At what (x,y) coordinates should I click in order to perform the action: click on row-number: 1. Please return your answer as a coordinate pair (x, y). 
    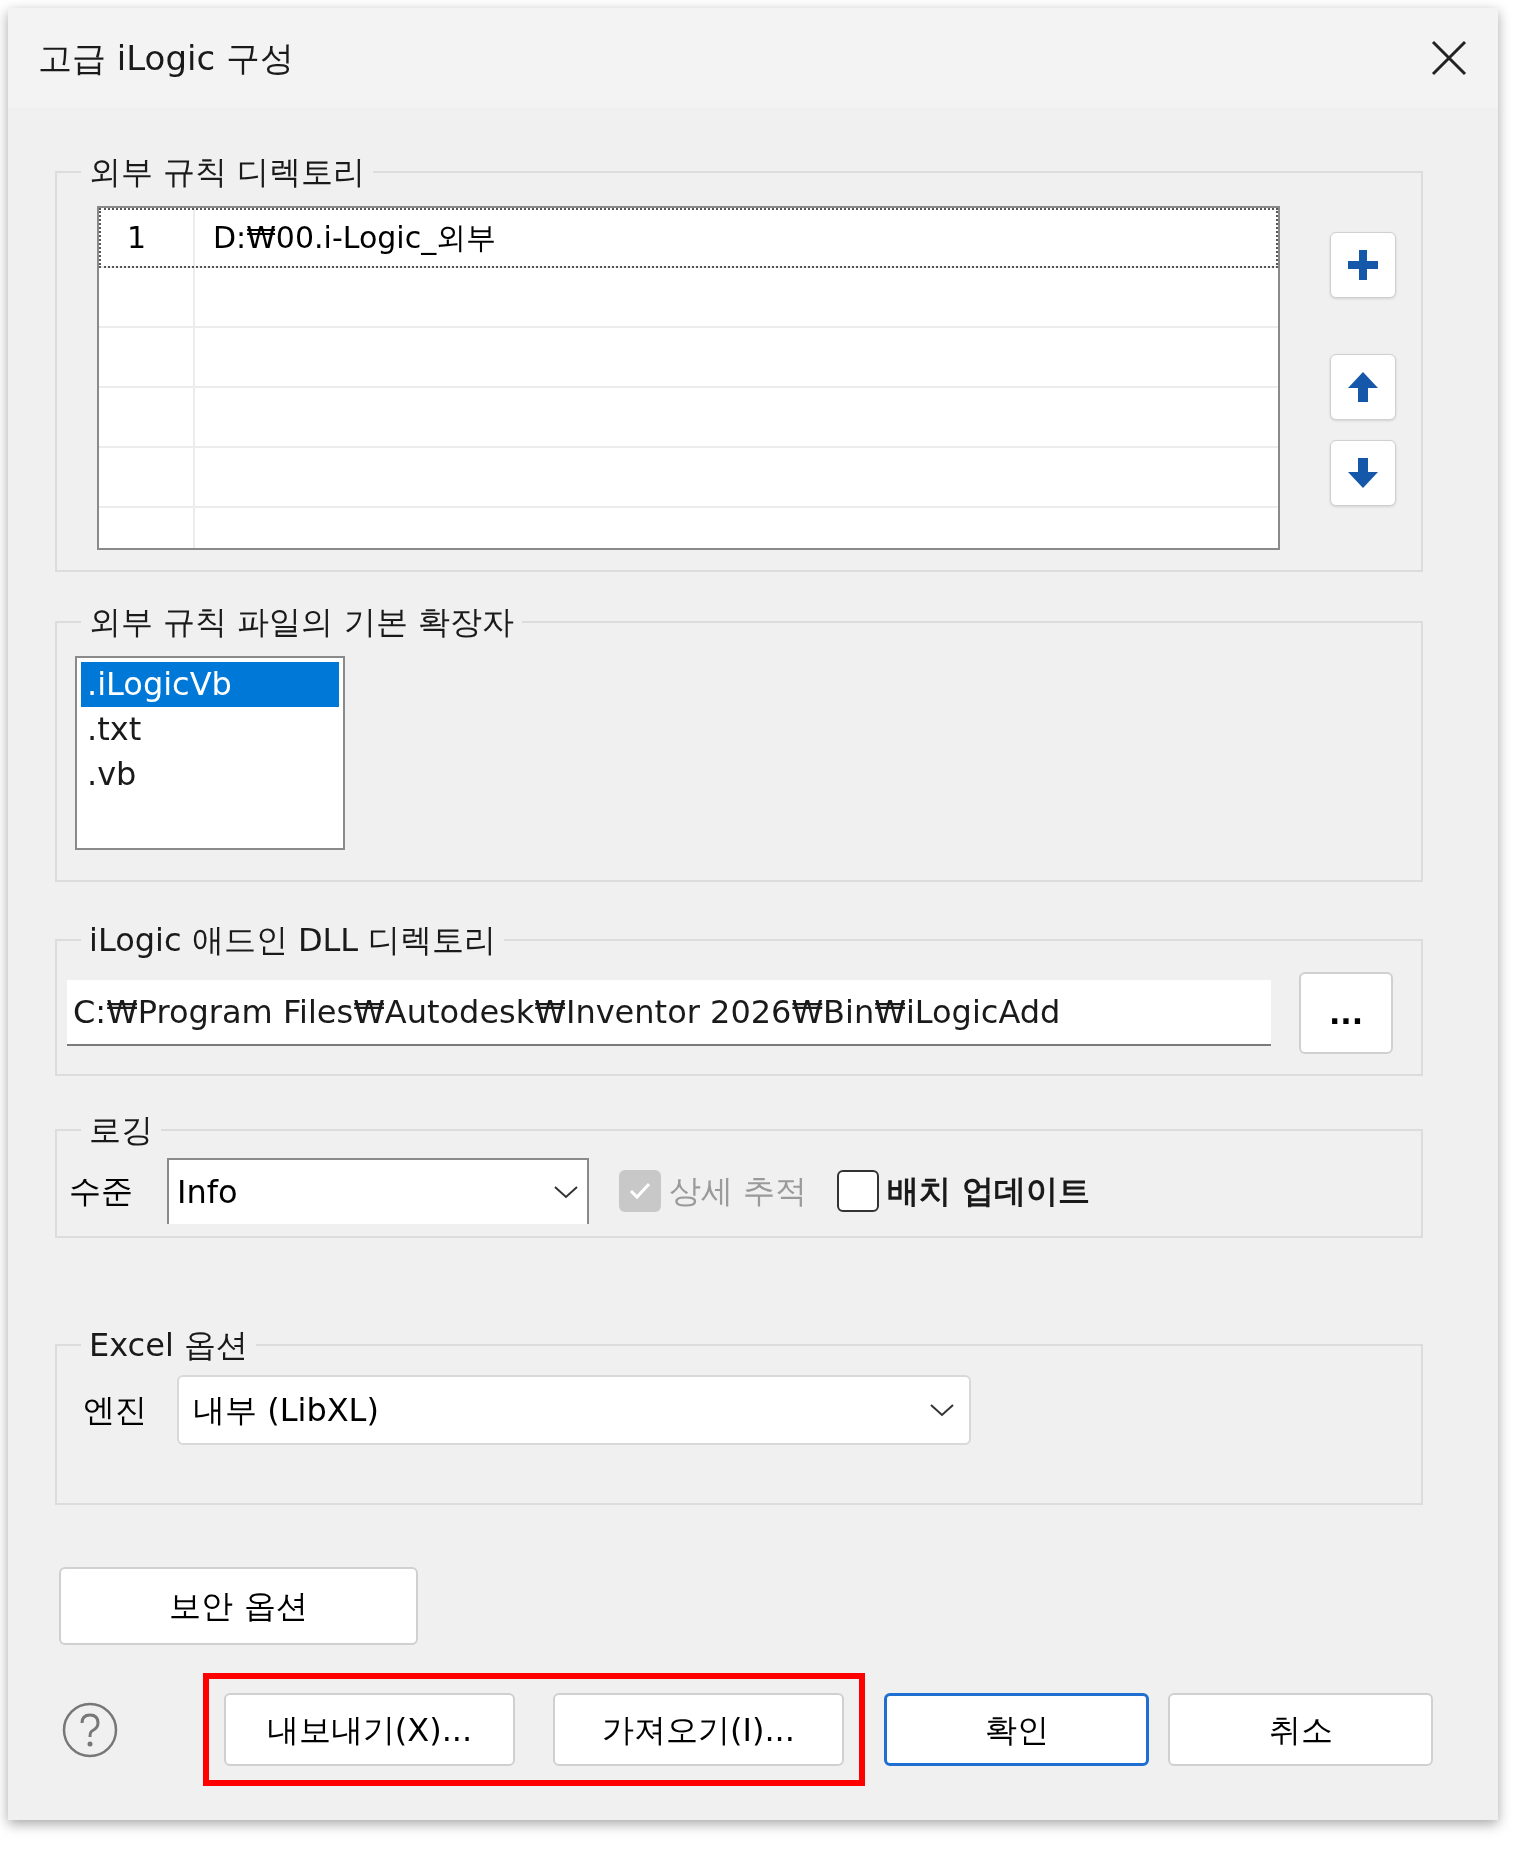
    Looking at the image, I should click on (137, 237).